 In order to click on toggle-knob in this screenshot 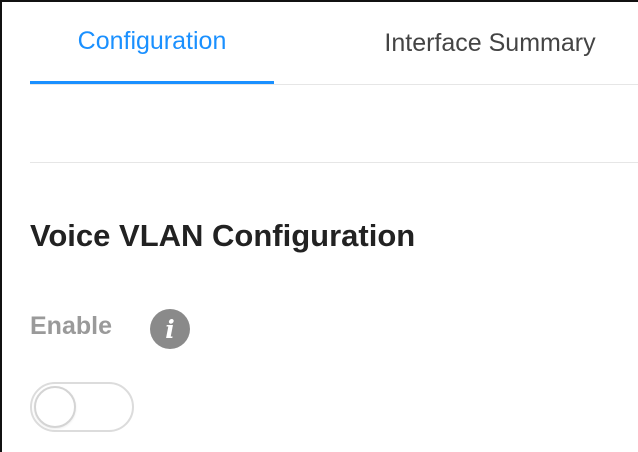, I will do `click(55, 407)`.